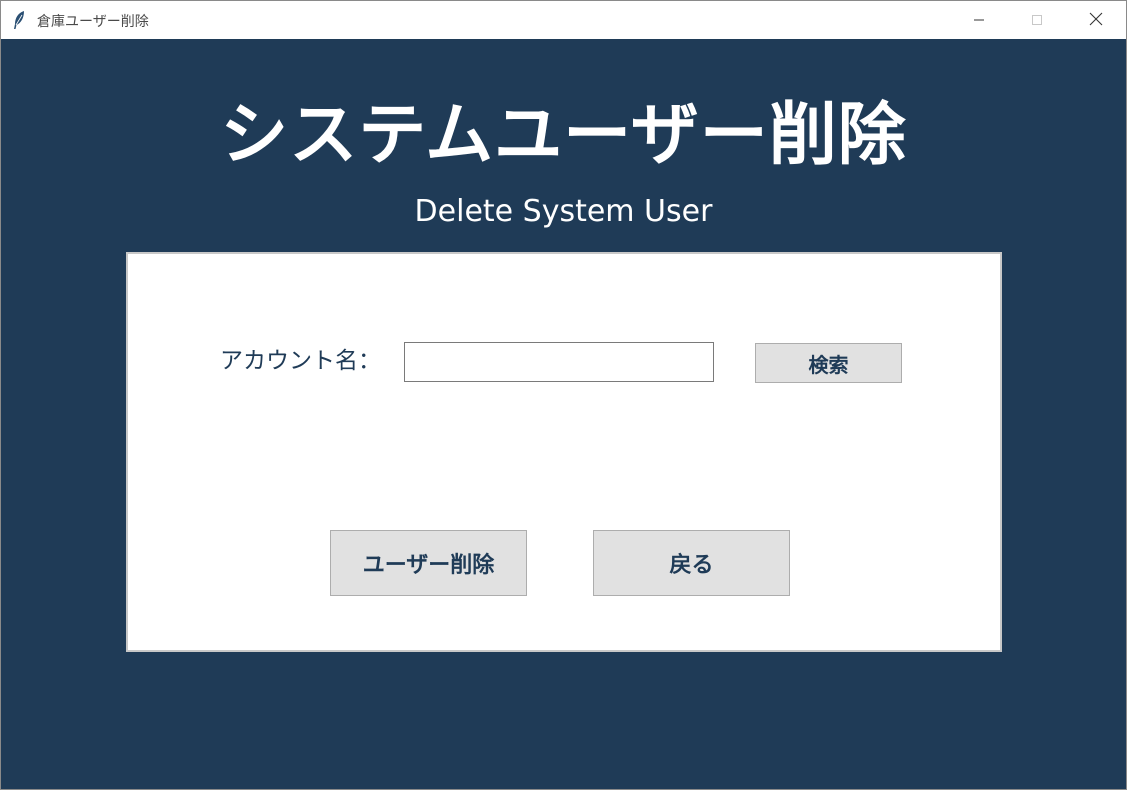 The height and width of the screenshot is (790, 1127). What do you see at coordinates (828, 363) in the screenshot?
I see `search-button: 検索` at bounding box center [828, 363].